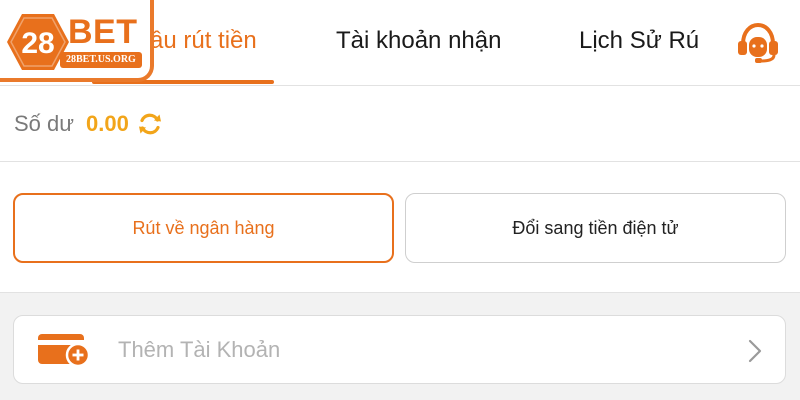  I want to click on convert-to-crypto-button: Đổi sang tiền điện tử, so click(595, 228).